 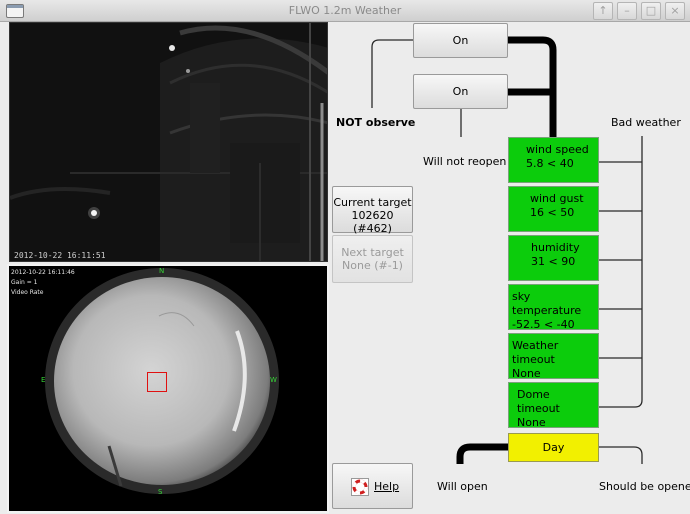 I want to click on will-open-label: Will open, so click(x=462, y=486).